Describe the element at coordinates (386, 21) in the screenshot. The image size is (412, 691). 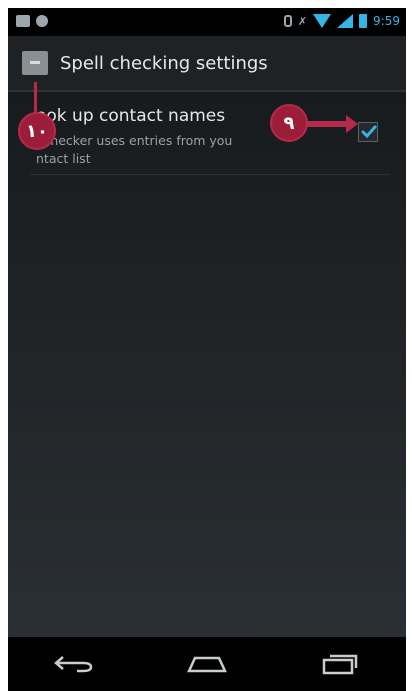
I see `clock: 9:59` at that location.